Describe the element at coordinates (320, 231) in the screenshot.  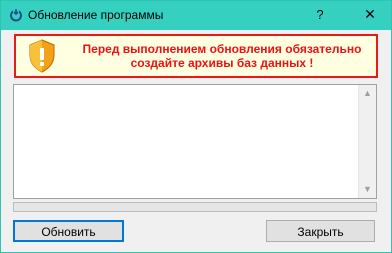
I see `close-button: Закрыть` at that location.